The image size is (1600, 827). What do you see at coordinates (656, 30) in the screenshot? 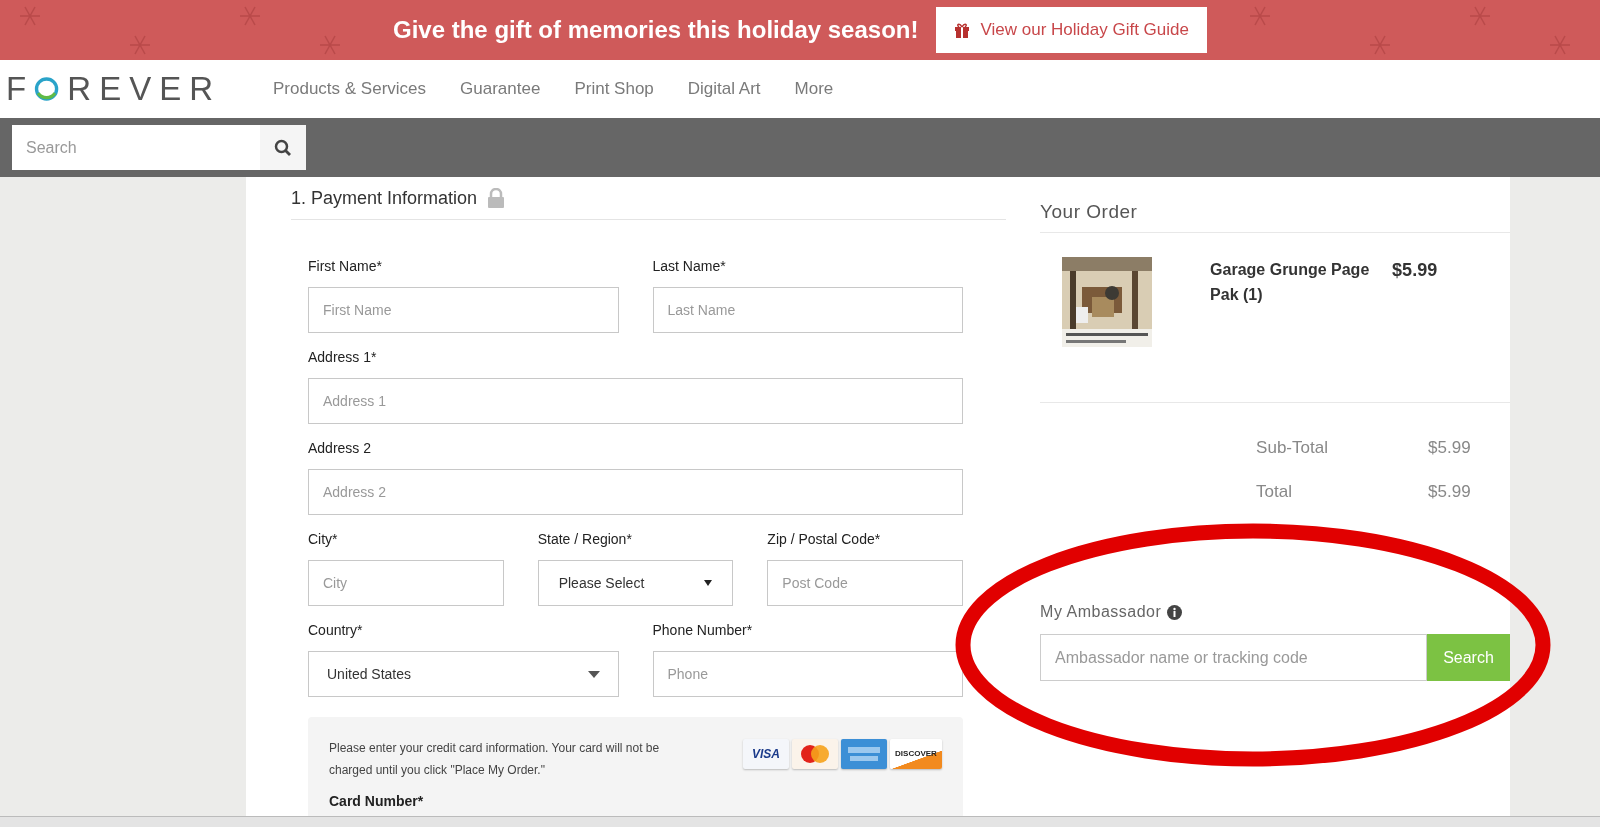
I see `banner-headline: Give the gift of memories this holiday season!` at bounding box center [656, 30].